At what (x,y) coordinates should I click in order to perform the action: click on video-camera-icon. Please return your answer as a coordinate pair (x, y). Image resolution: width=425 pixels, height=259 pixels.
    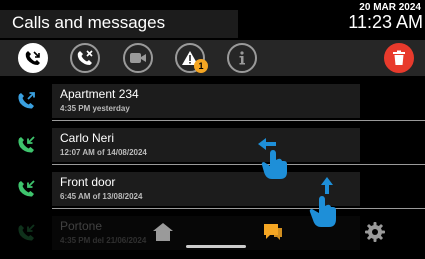
    Looking at the image, I should click on (138, 58).